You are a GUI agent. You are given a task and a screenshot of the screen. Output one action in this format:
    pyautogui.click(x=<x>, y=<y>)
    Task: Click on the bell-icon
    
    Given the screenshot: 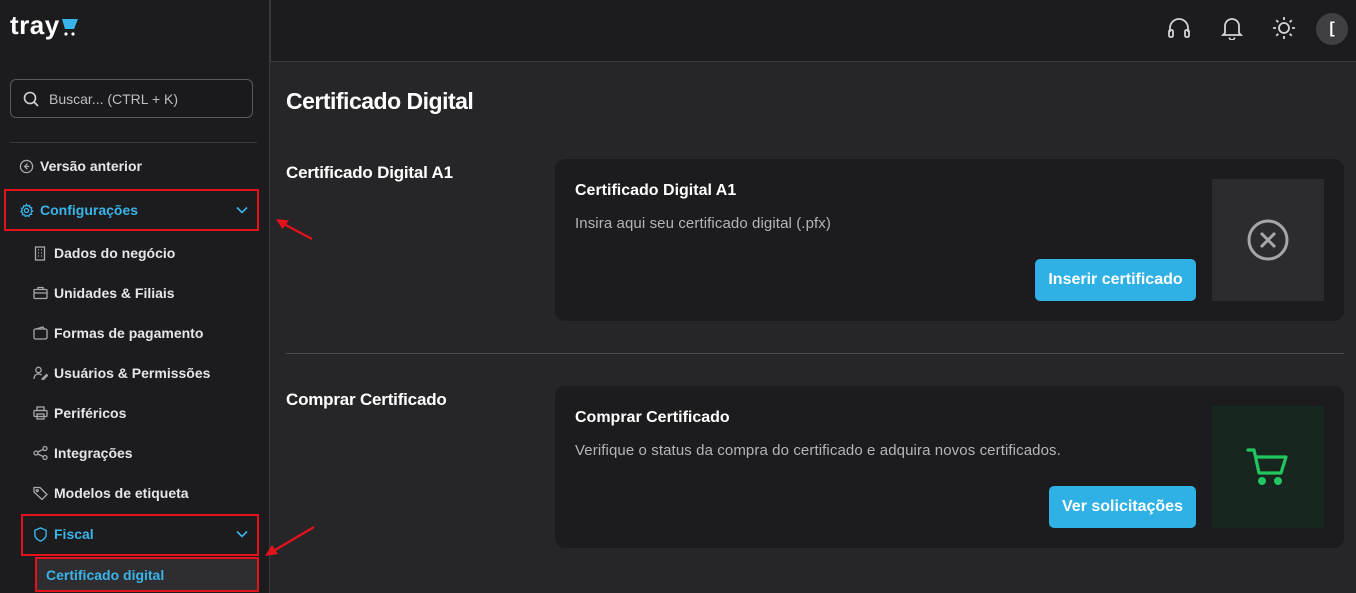 What is the action you would take?
    pyautogui.click(x=1232, y=28)
    